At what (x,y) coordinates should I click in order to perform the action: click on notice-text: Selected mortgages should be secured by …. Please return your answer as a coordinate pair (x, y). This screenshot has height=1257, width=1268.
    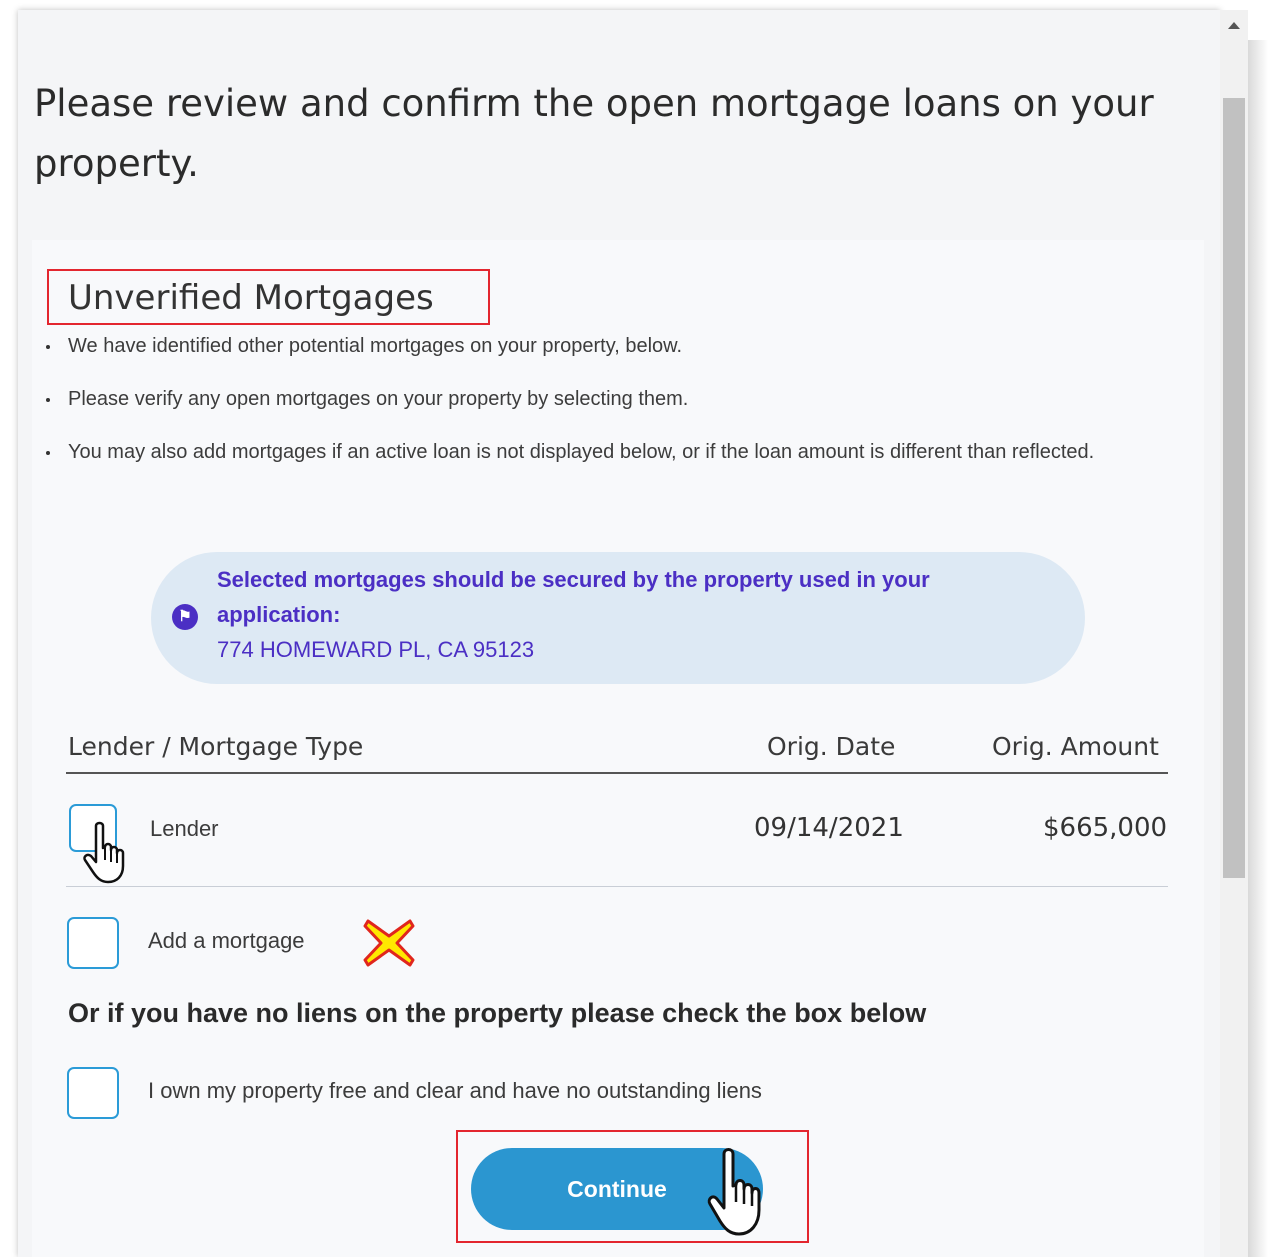
    Looking at the image, I should click on (597, 614).